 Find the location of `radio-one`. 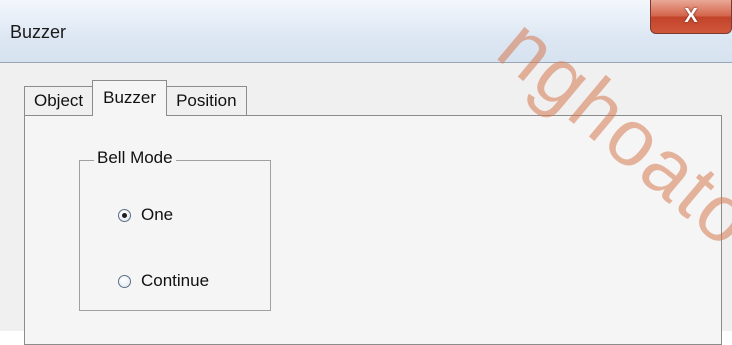

radio-one is located at coordinates (124, 215).